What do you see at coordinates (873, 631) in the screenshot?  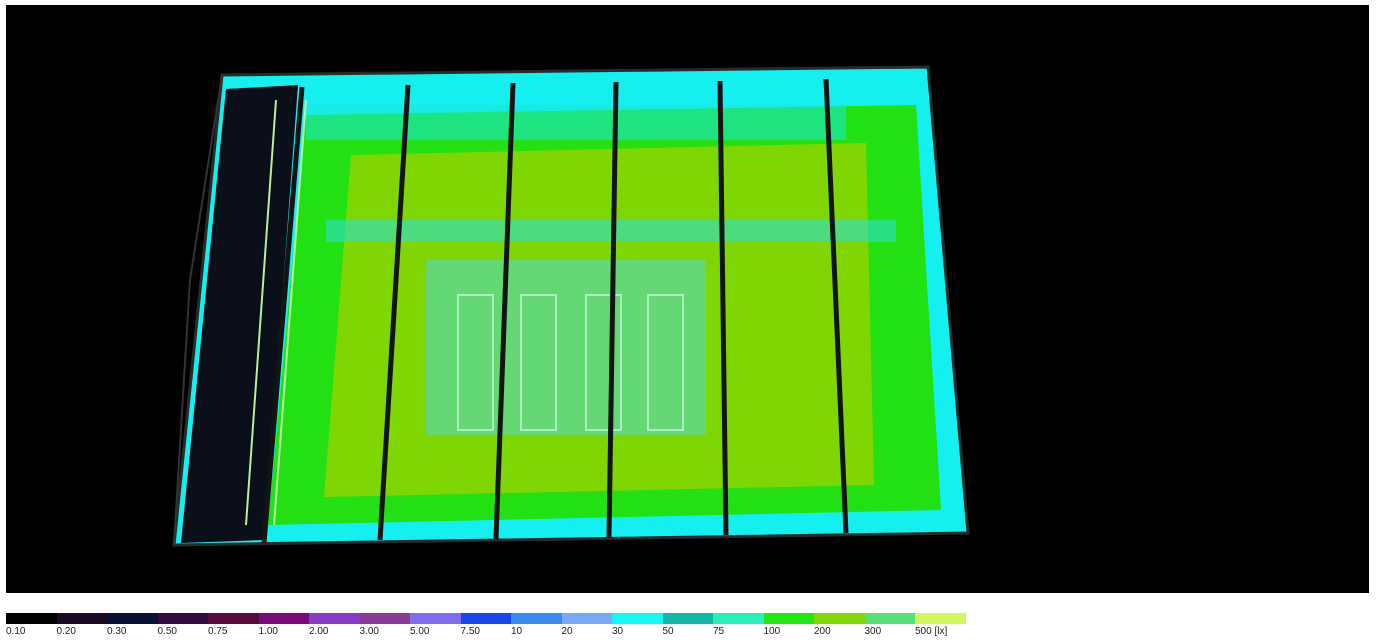 I see `legend-tick-label: 300` at bounding box center [873, 631].